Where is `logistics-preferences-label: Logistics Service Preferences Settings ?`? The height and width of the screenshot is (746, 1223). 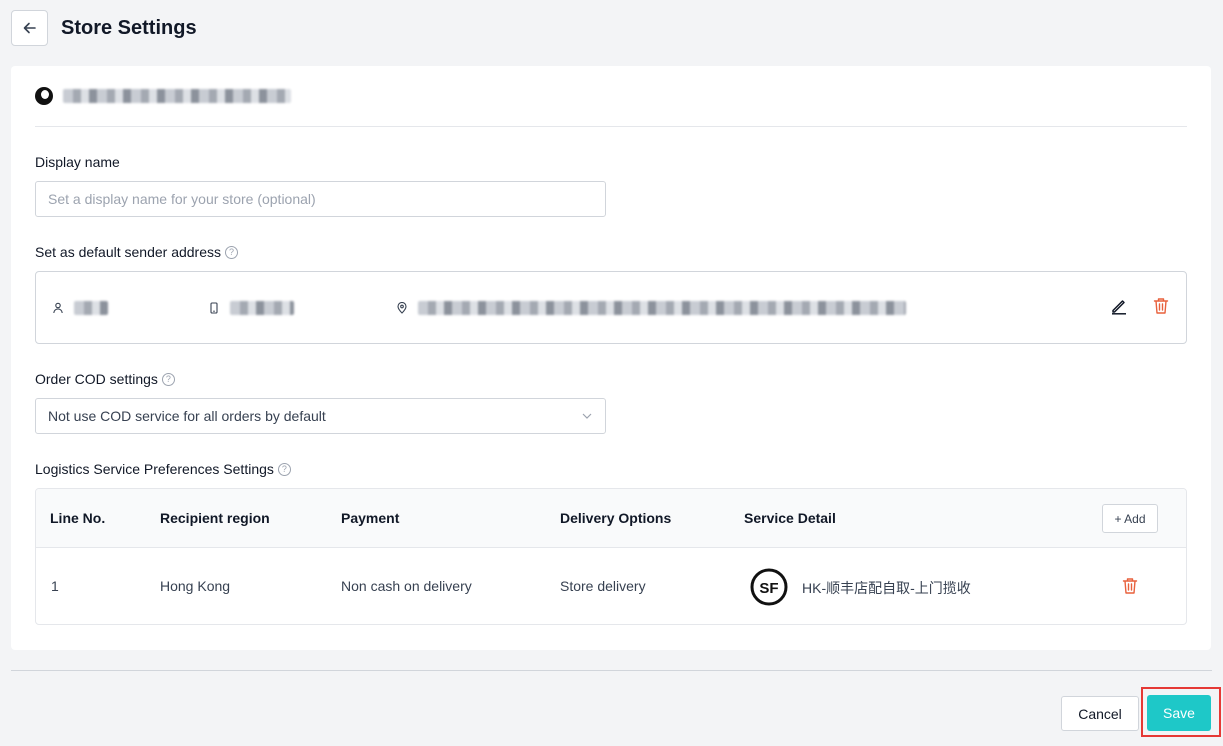
logistics-preferences-label: Logistics Service Preferences Settings ? is located at coordinates (163, 469).